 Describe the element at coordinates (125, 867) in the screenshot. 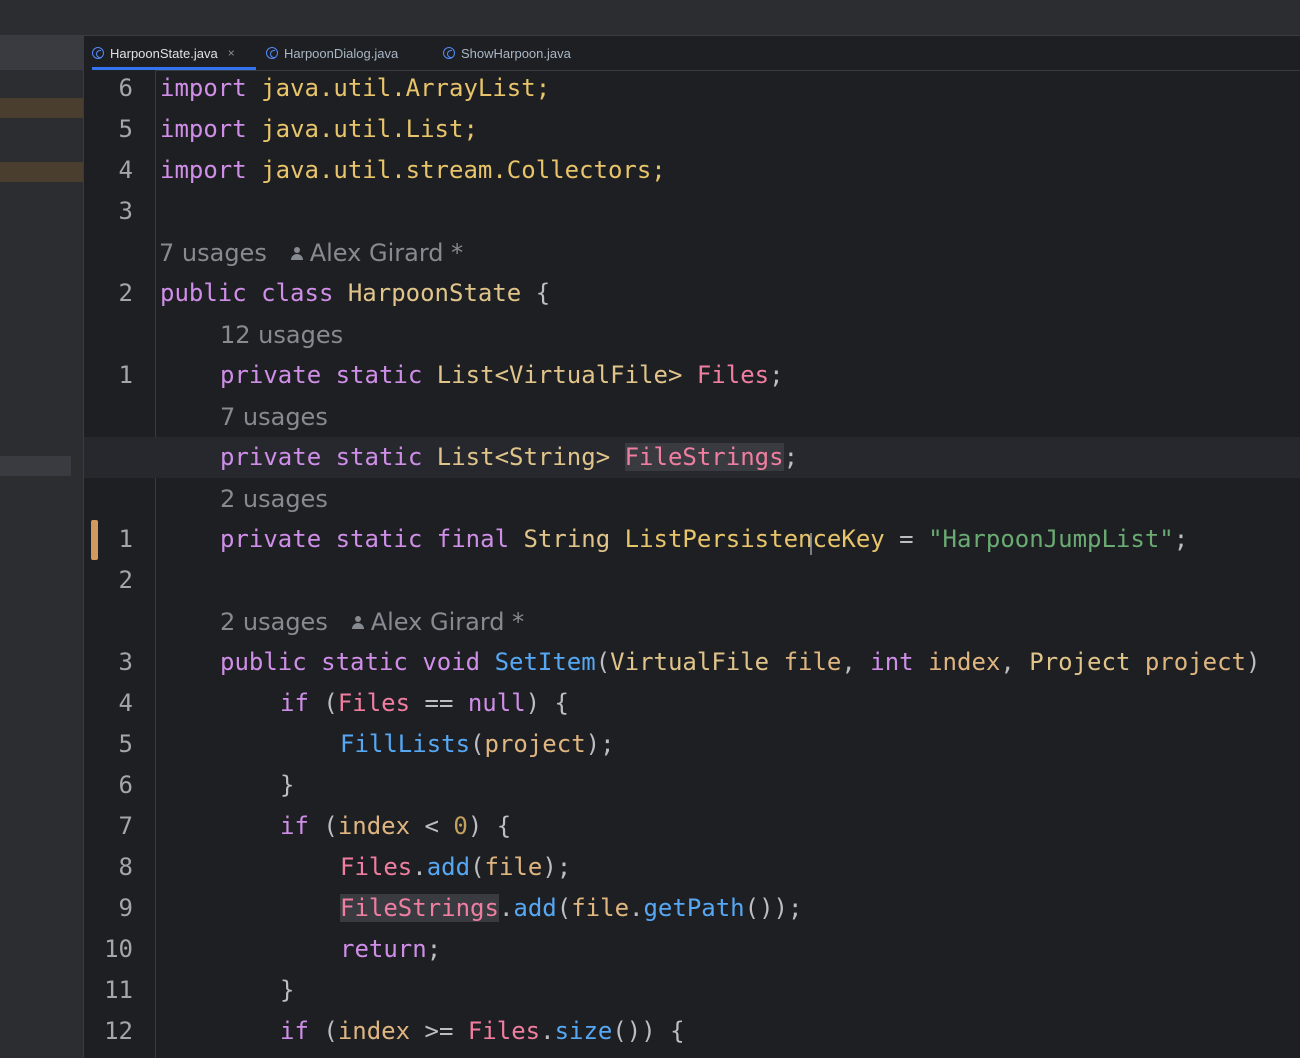

I see `line-number: 8` at that location.